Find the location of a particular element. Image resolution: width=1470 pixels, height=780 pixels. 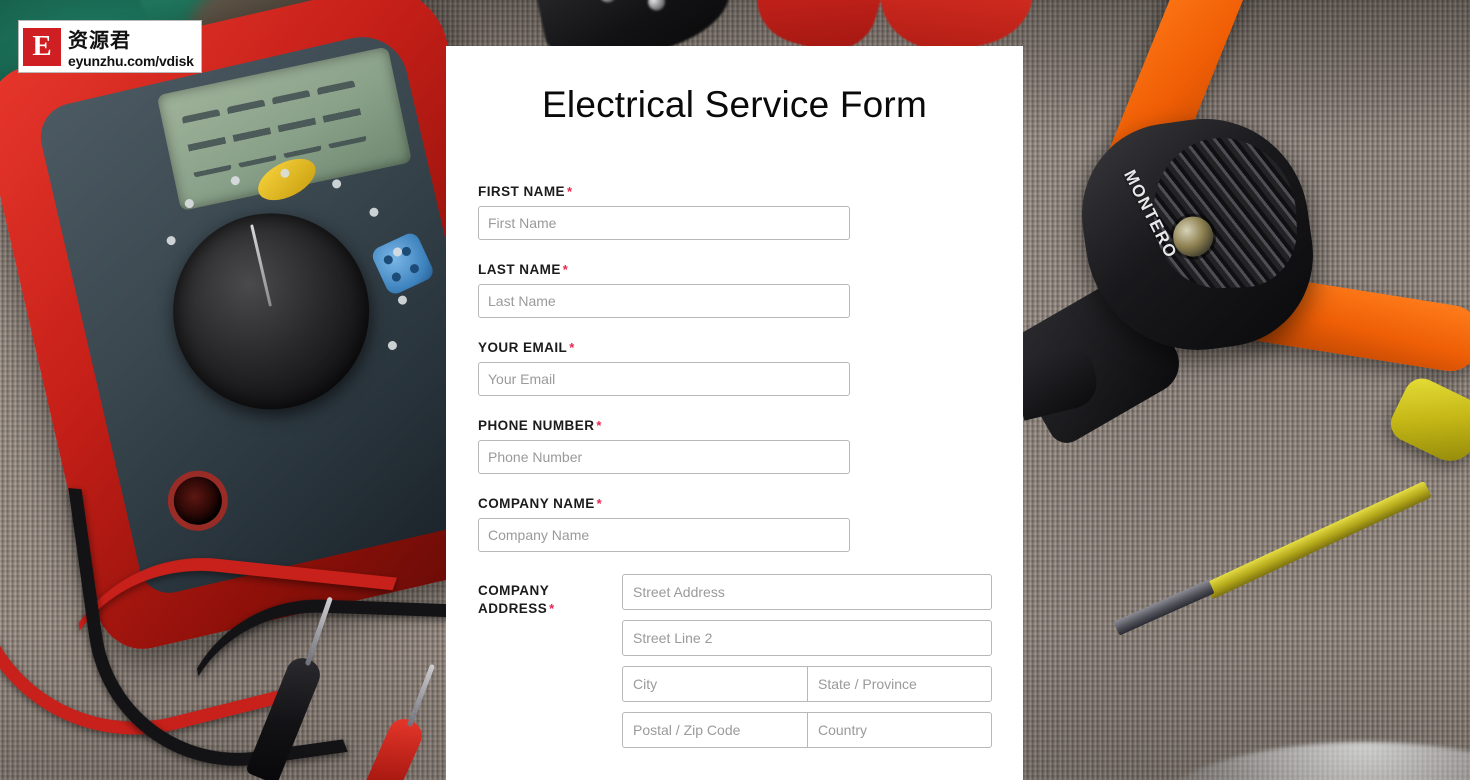

label-phone-text: PHONE NUMBER is located at coordinates (536, 425).